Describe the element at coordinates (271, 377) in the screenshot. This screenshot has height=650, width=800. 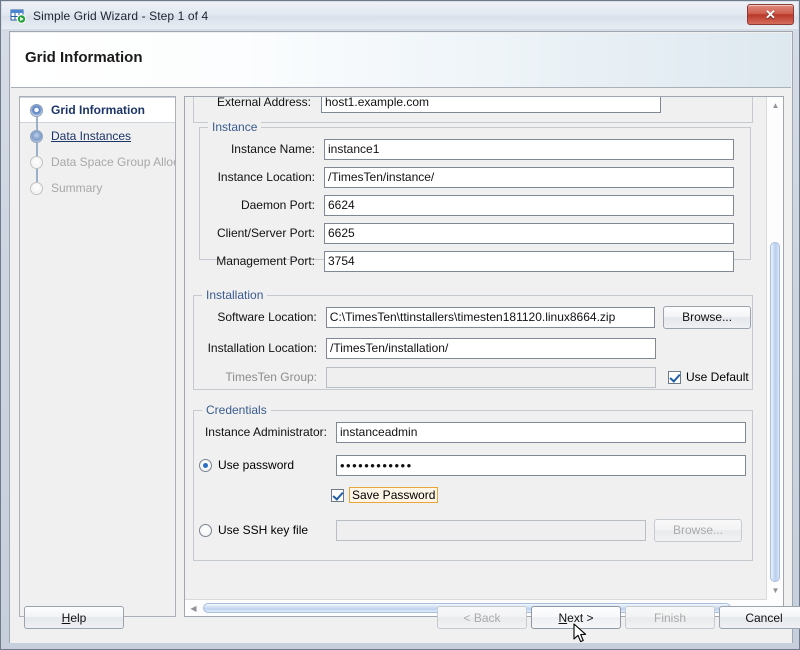
I see `timesten-group-label: TimesTen Group:` at that location.